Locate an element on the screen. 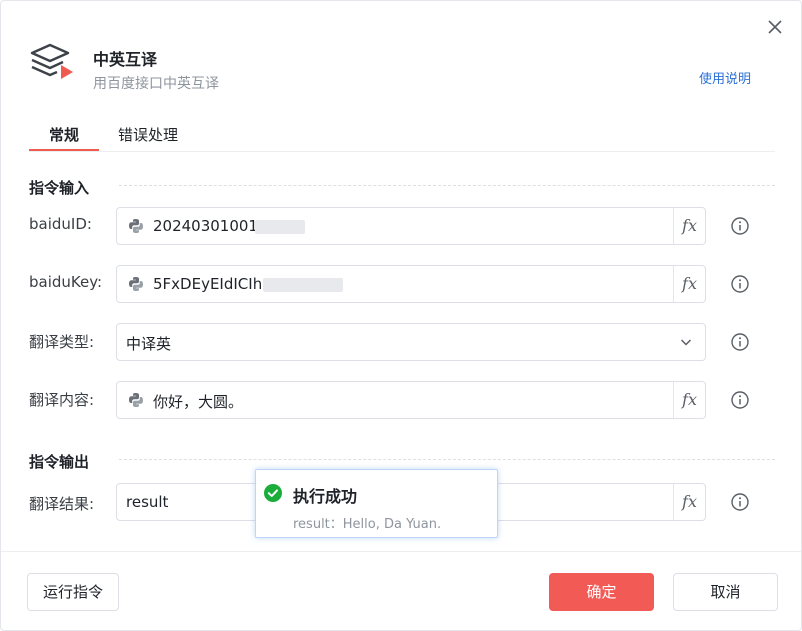 Image resolution: width=802 pixels, height=631 pixels. translate-result-value: result is located at coordinates (147, 502).